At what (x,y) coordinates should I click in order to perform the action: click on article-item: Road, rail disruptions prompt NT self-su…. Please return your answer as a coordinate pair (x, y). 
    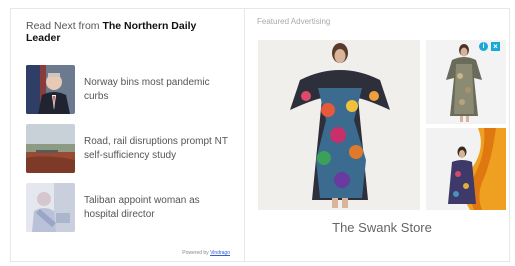
    Looking at the image, I should click on (128, 148).